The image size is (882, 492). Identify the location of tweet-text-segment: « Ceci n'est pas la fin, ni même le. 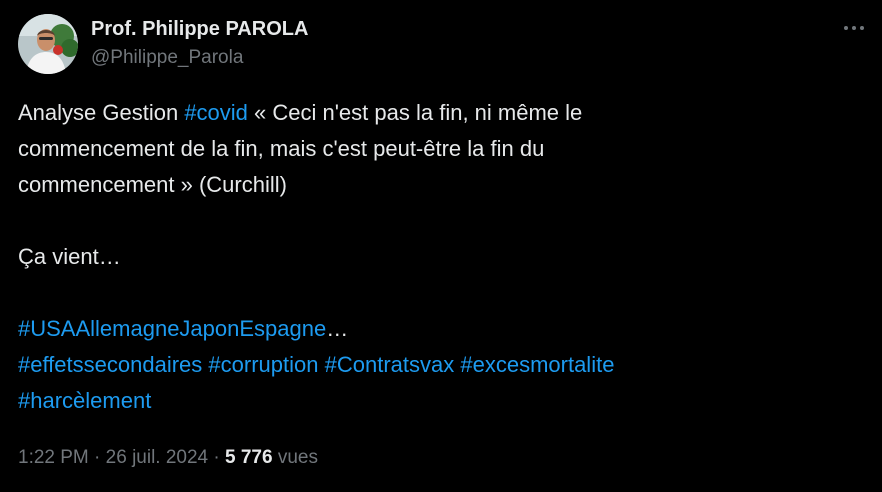
(415, 112).